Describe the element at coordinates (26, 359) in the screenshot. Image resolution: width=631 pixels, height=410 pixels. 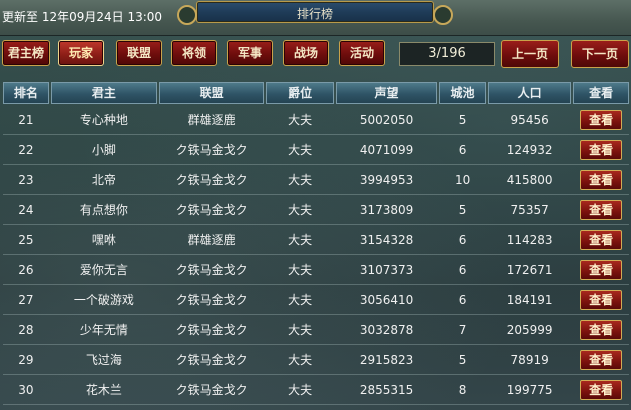
I see `cell-rank: 29` at that location.